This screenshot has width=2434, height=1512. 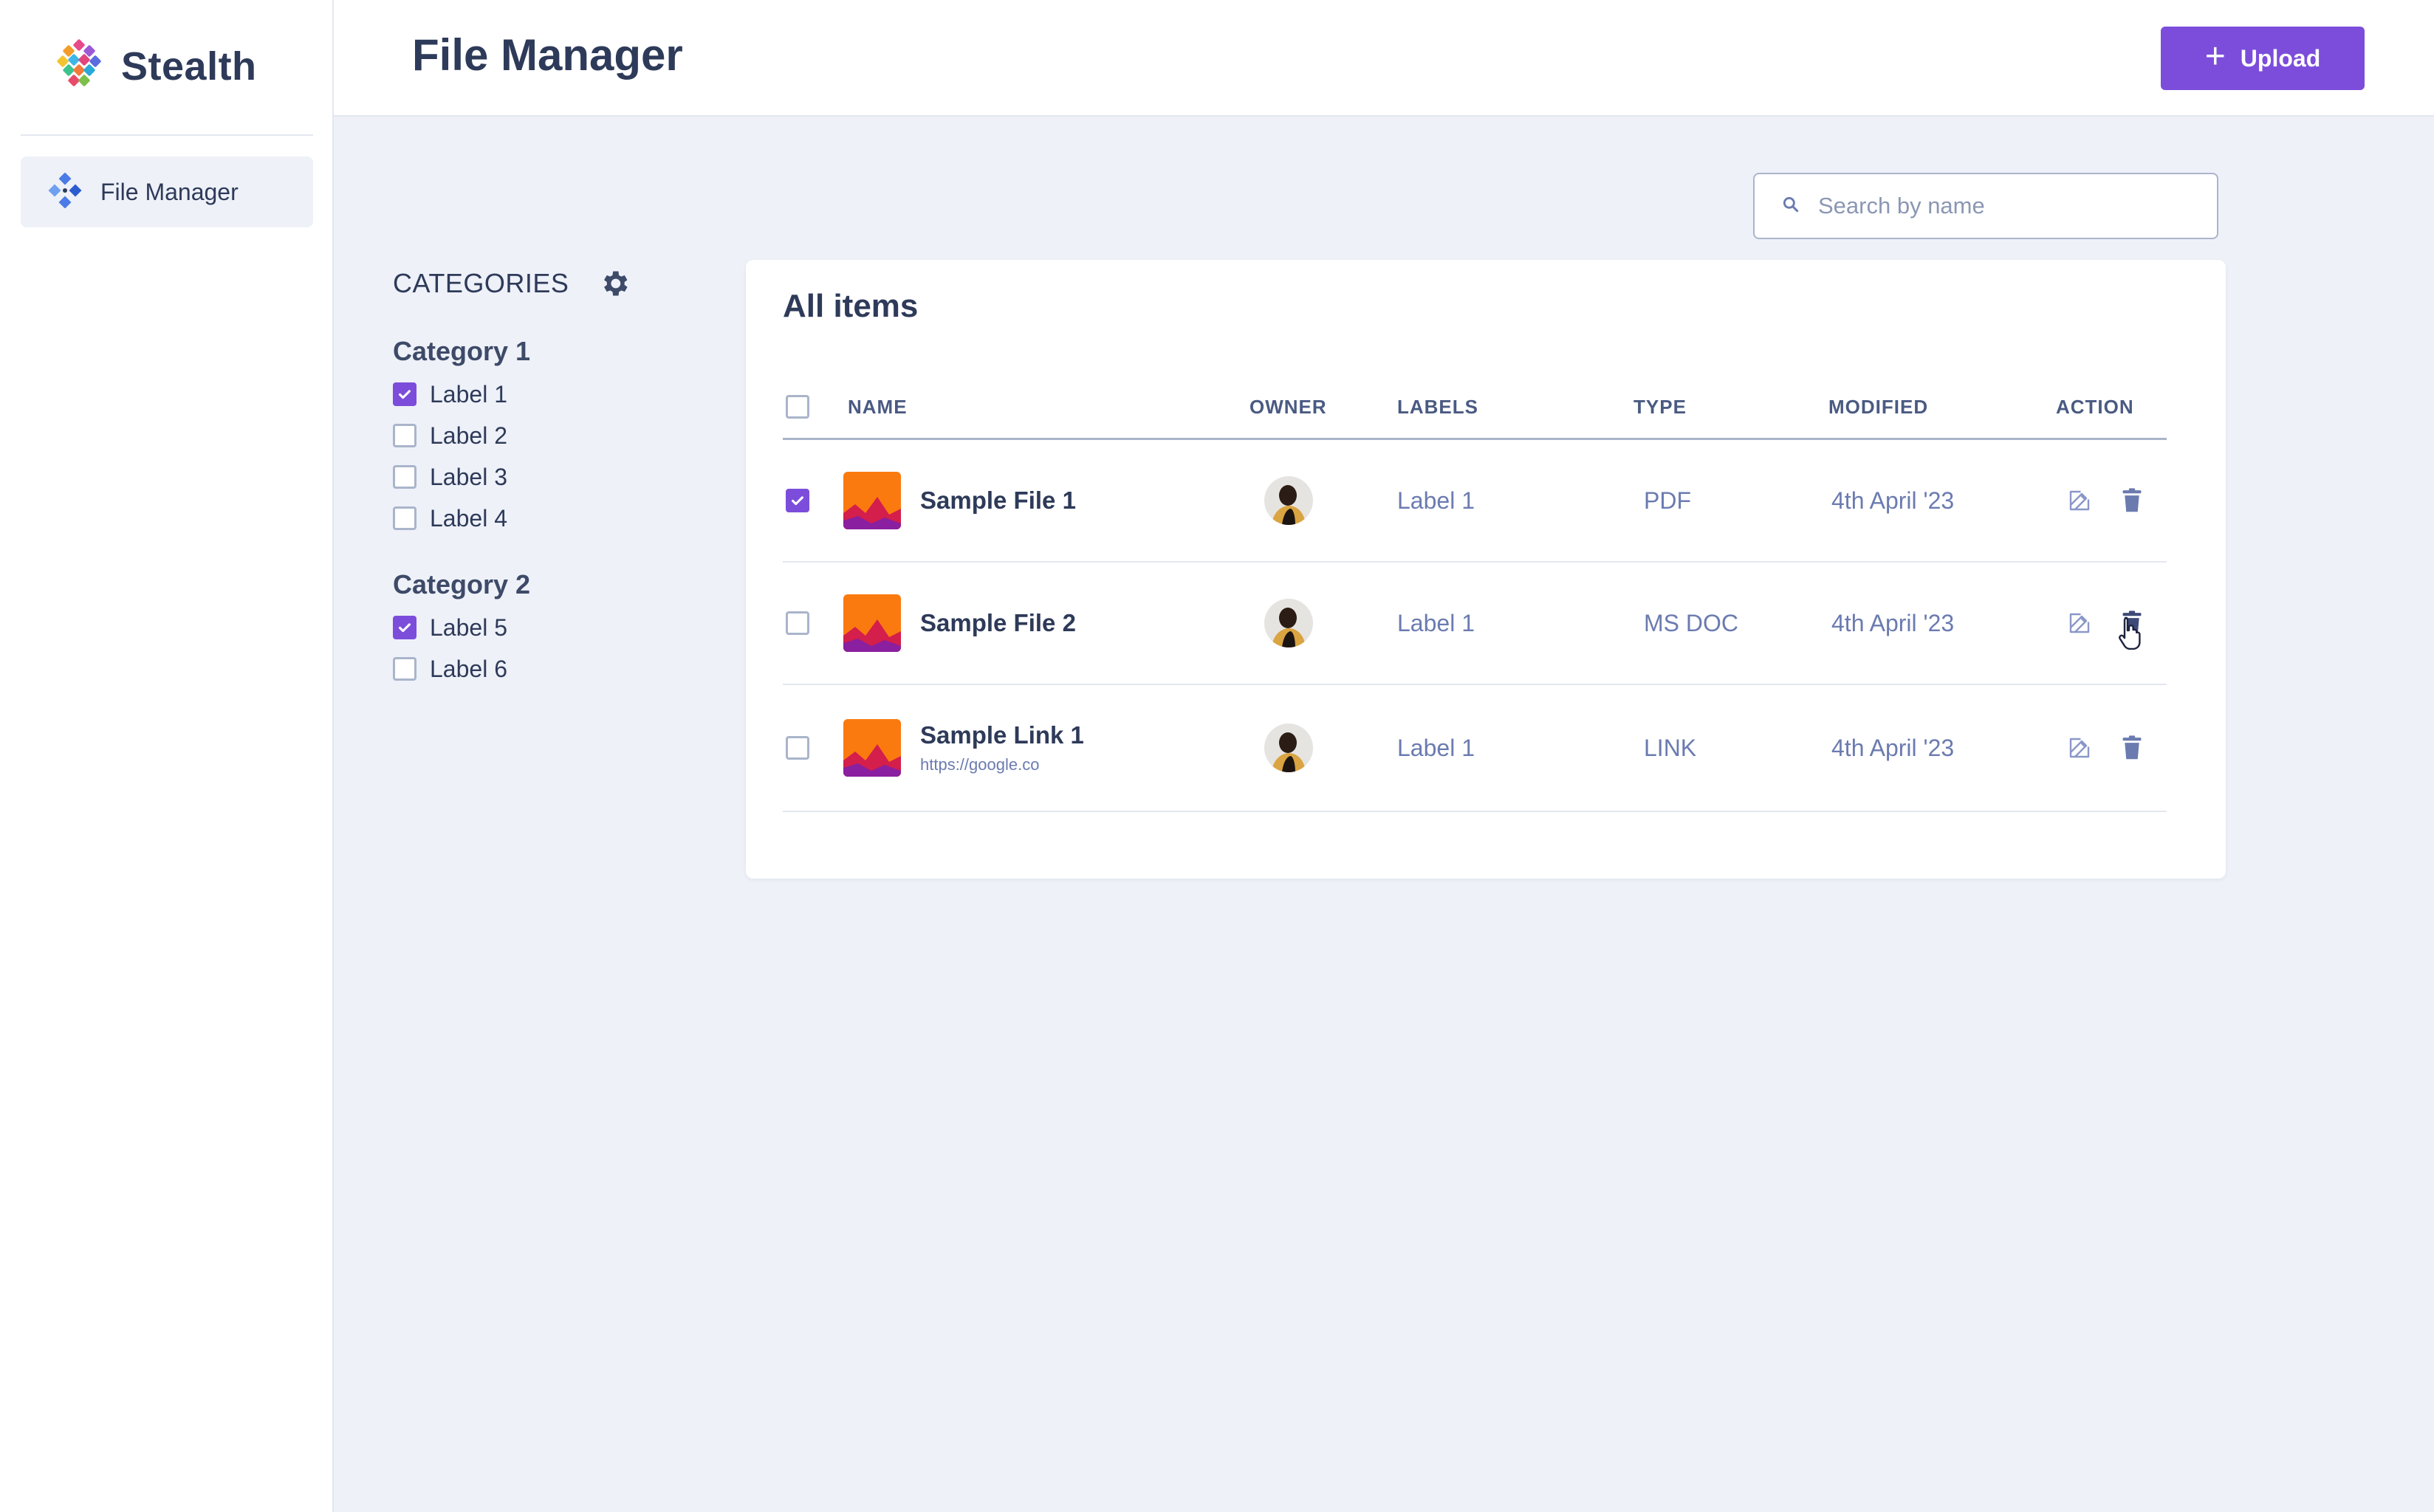 What do you see at coordinates (2105, 623) in the screenshot?
I see `action-cell` at bounding box center [2105, 623].